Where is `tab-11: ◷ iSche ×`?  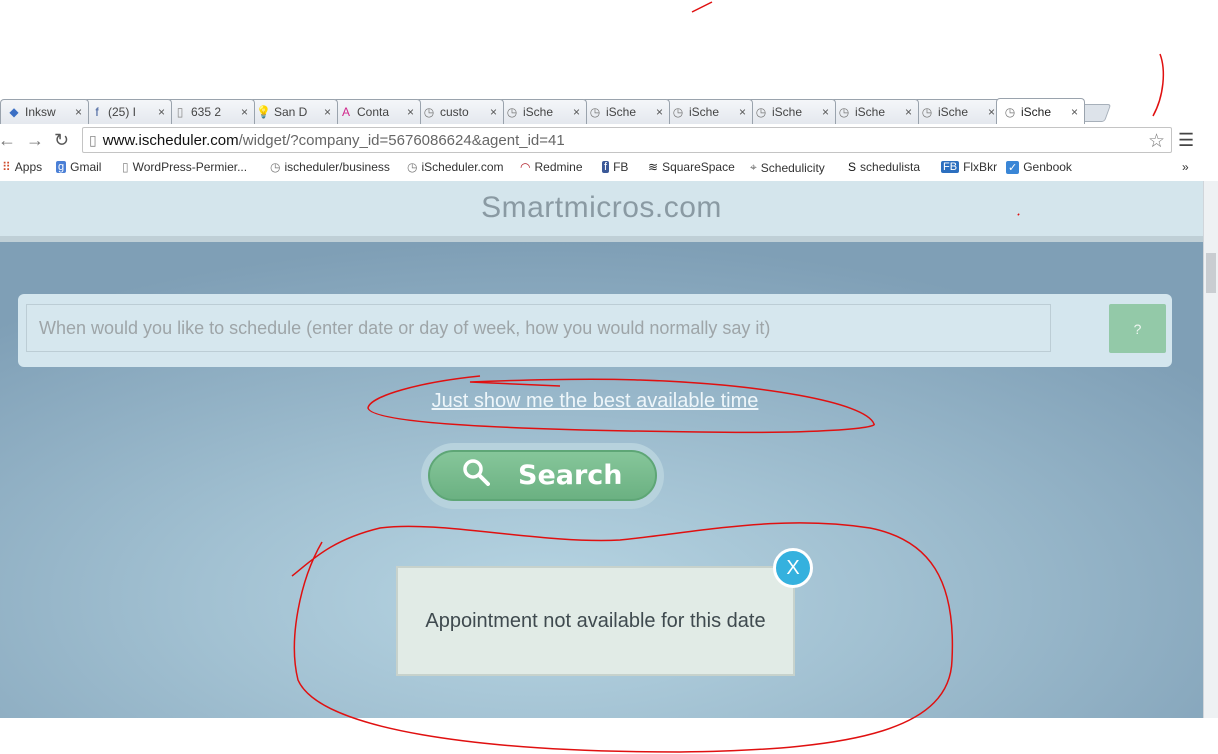 tab-11: ◷ iSche × is located at coordinates (957, 111).